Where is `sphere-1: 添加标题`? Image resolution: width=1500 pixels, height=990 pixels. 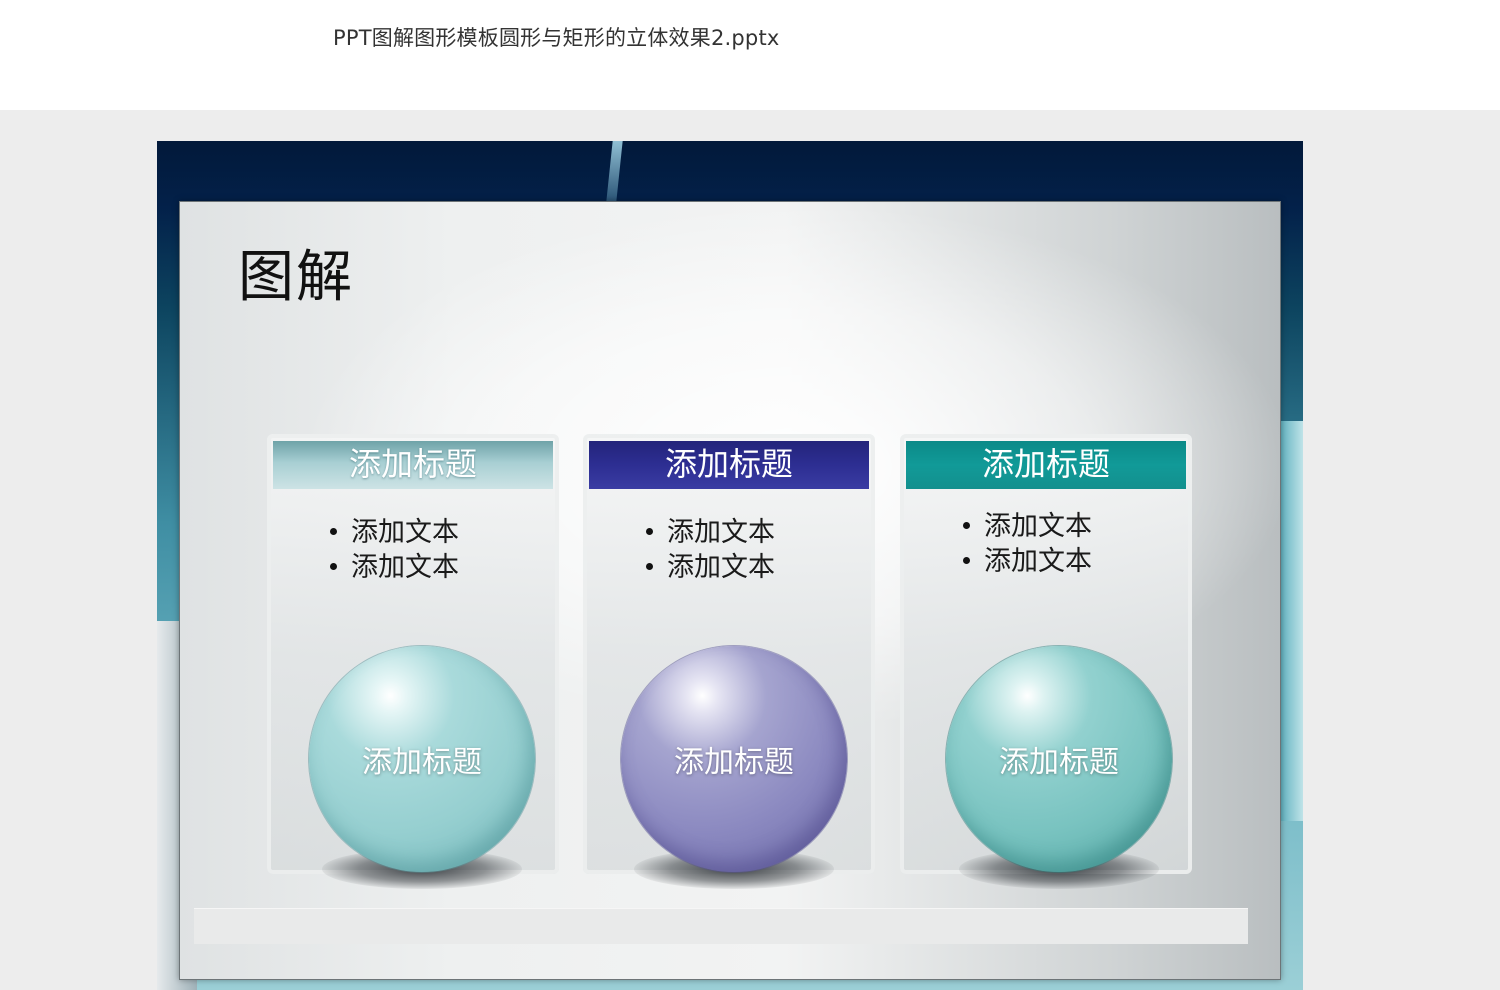 sphere-1: 添加标题 is located at coordinates (422, 759).